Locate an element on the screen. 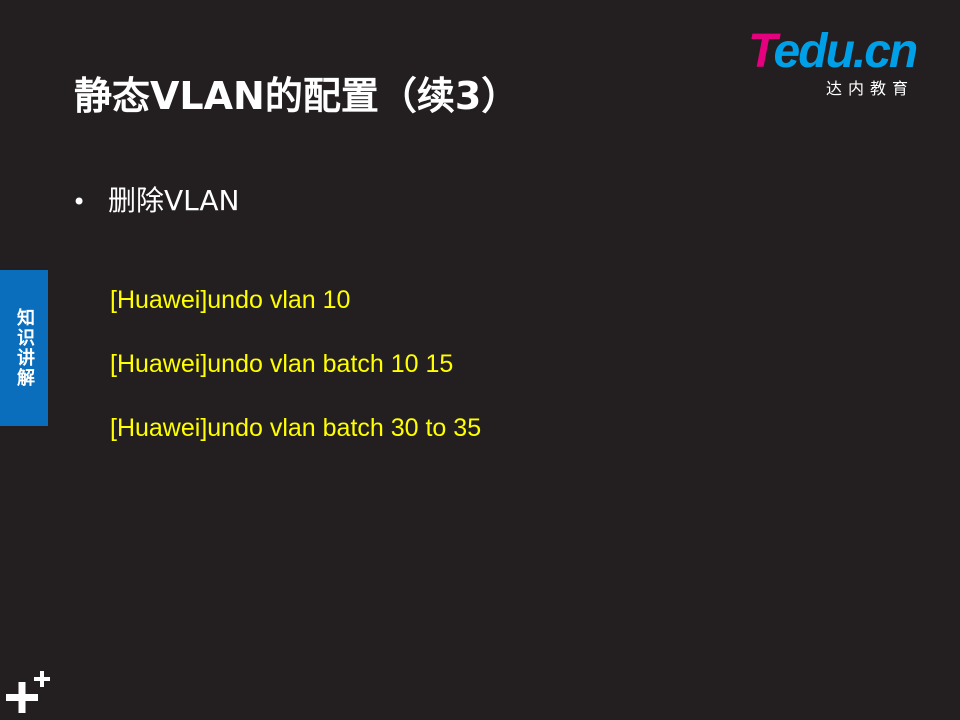 The height and width of the screenshot is (720, 960). logo-mark-t: T is located at coordinates (762, 51).